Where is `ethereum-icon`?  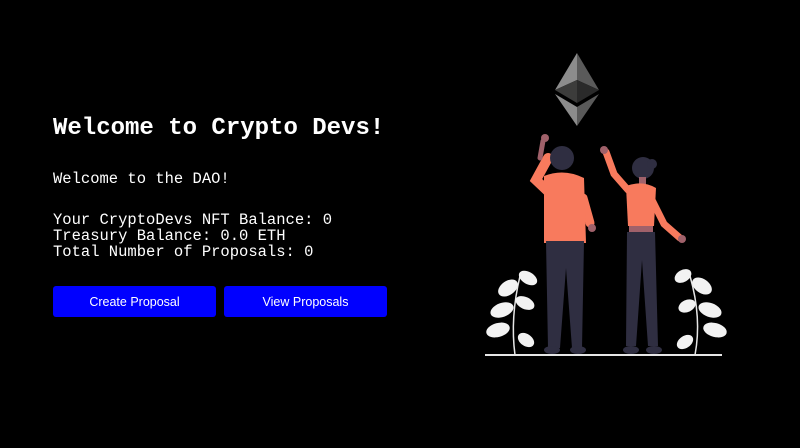 ethereum-icon is located at coordinates (577, 89).